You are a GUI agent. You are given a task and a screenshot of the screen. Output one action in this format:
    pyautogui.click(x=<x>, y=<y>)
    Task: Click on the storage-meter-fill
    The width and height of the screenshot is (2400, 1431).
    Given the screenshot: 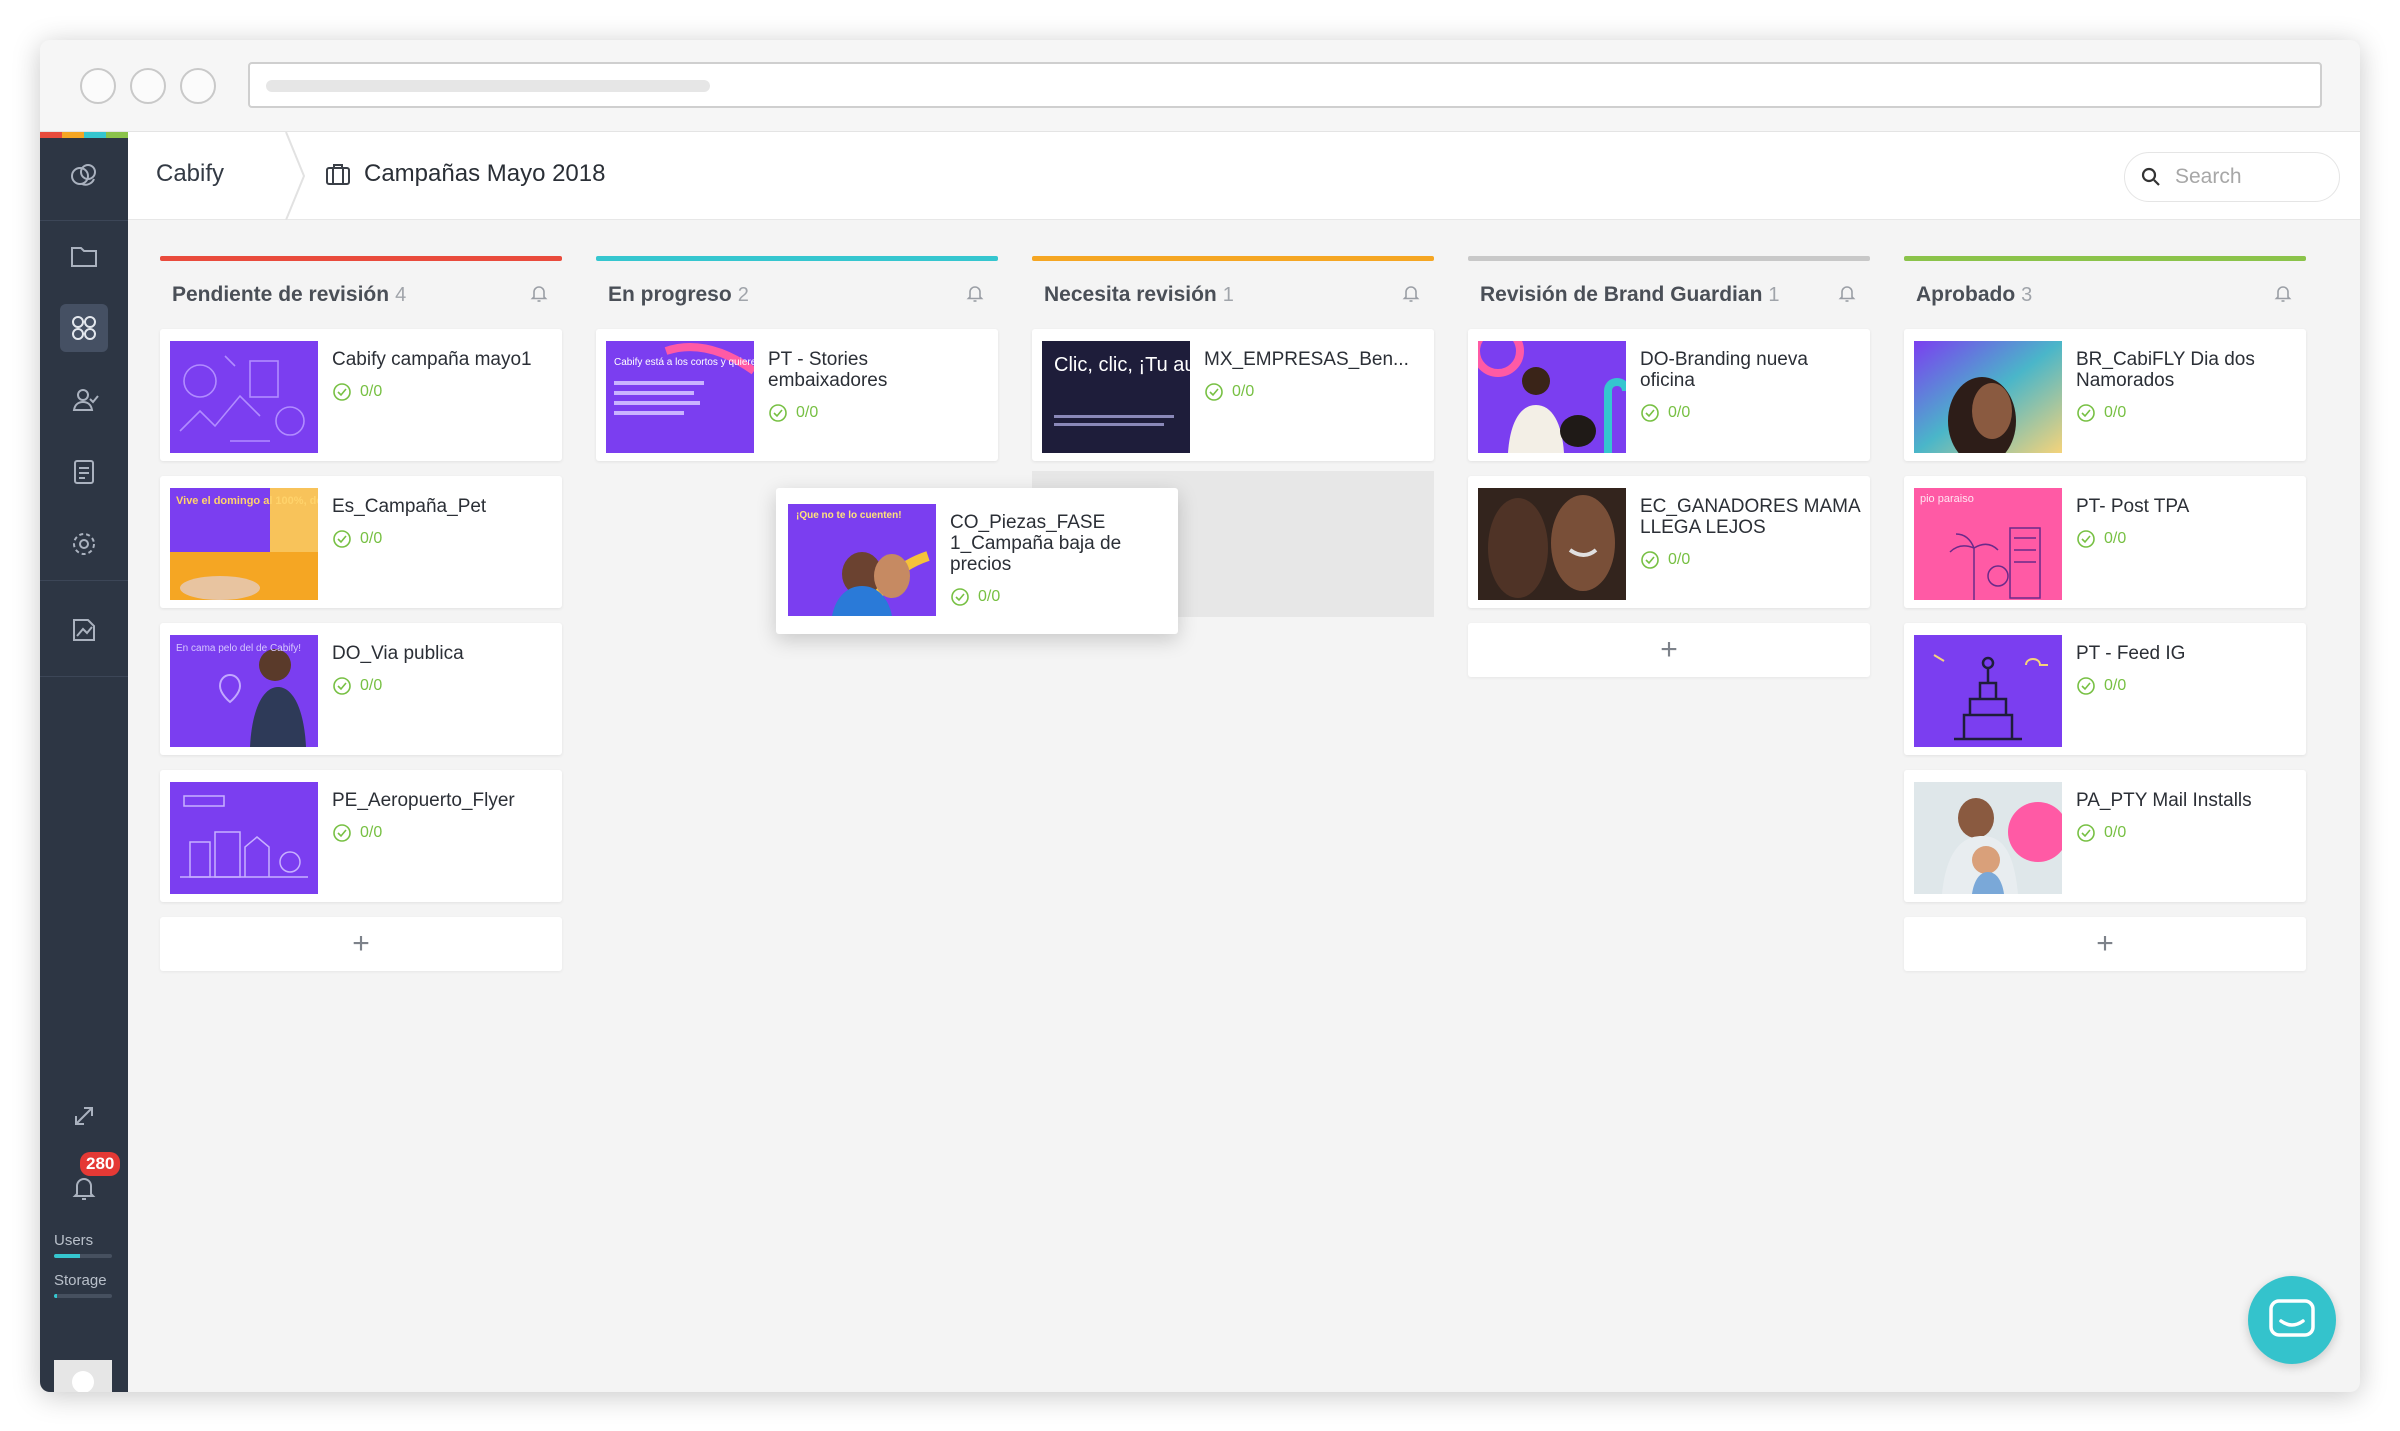 What is the action you would take?
    pyautogui.click(x=55, y=1296)
    